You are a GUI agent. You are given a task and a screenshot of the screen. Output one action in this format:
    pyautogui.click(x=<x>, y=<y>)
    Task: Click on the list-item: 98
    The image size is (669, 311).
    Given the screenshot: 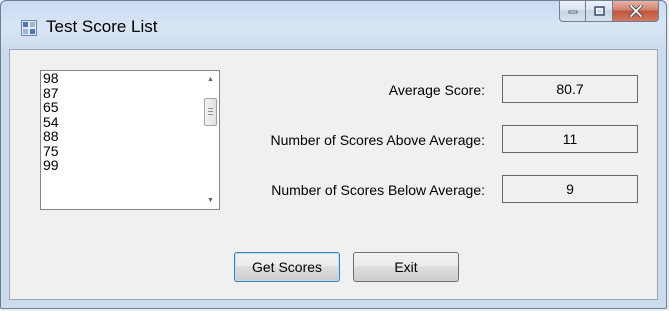 What is the action you would take?
    pyautogui.click(x=51, y=78)
    